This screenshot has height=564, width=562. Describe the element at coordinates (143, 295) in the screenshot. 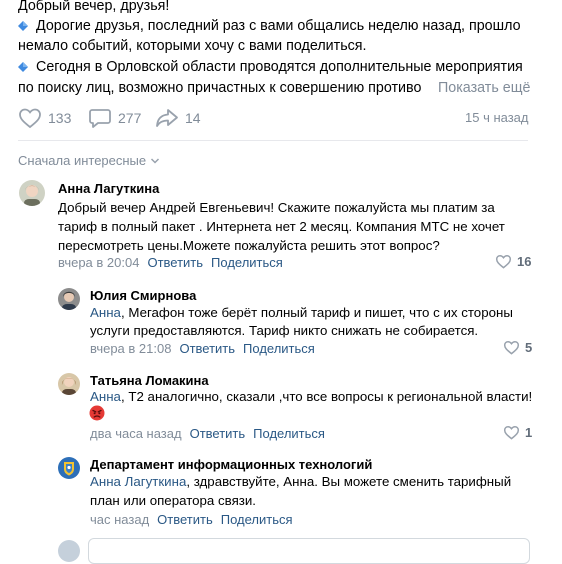

I see `comment-author: Юлия Смирнова` at that location.